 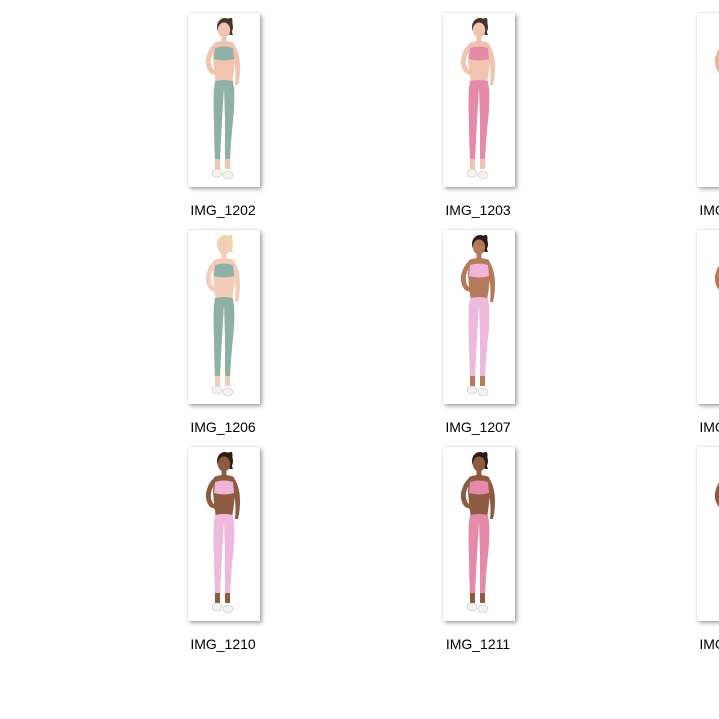 What do you see at coordinates (223, 644) in the screenshot?
I see `file-name-label: IMG_1210` at bounding box center [223, 644].